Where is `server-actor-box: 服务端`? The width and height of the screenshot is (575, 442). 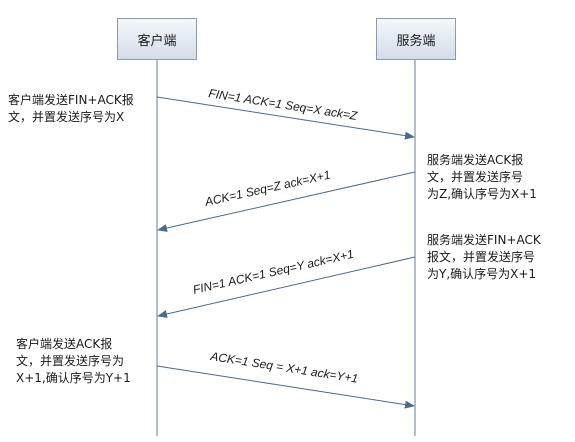 server-actor-box: 服务端 is located at coordinates (416, 39).